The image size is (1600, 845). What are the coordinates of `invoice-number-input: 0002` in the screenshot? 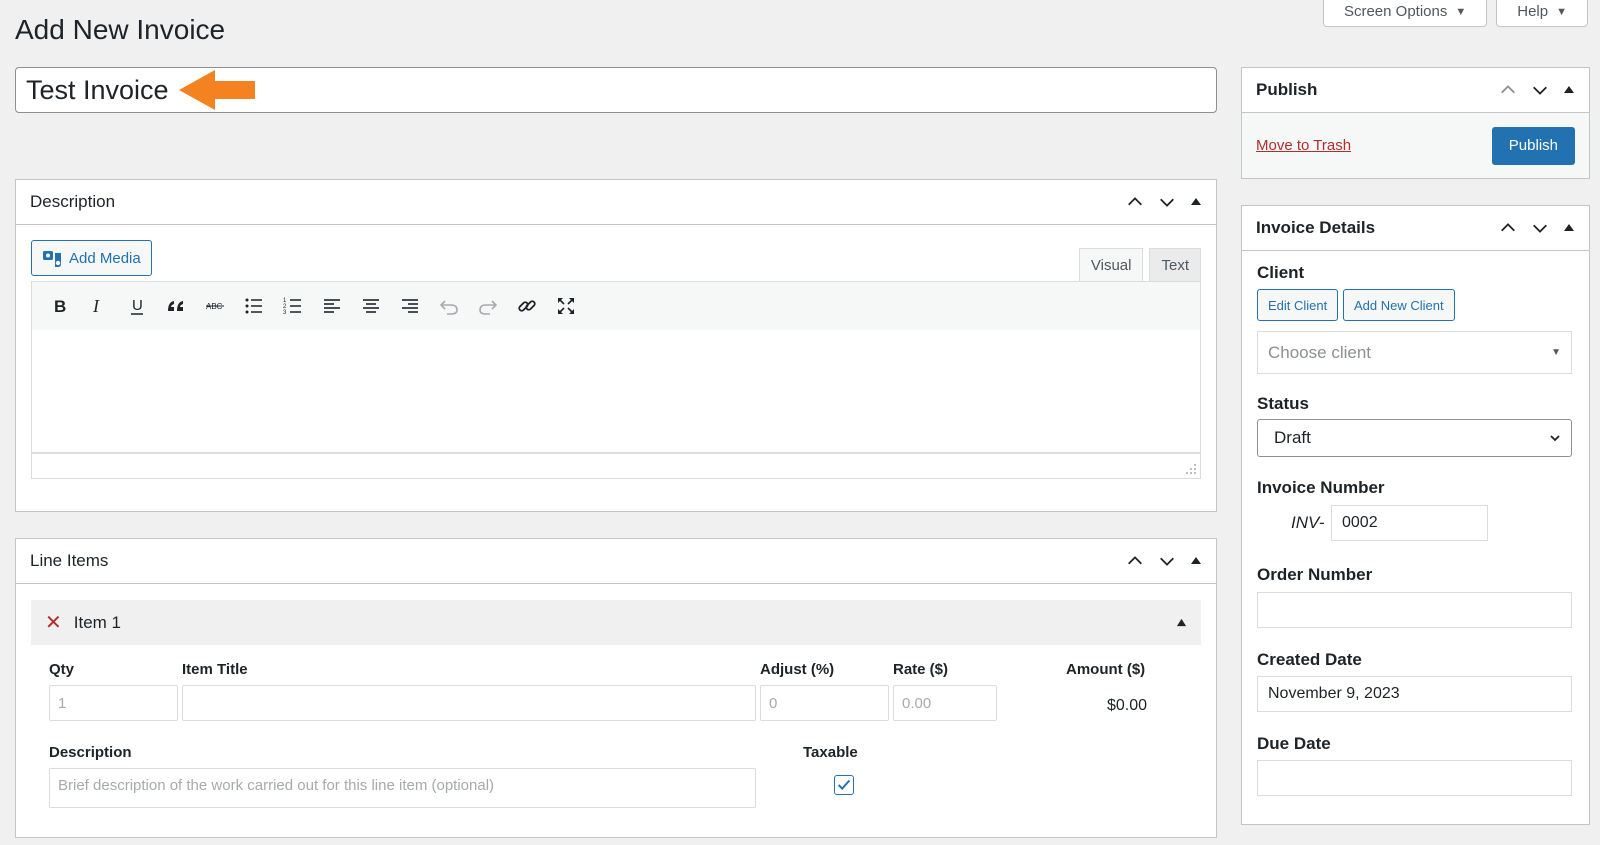 It's located at (1409, 523).